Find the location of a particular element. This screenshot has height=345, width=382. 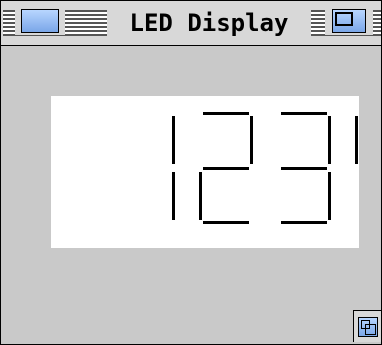

grow-box-icon is located at coordinates (368, 327).